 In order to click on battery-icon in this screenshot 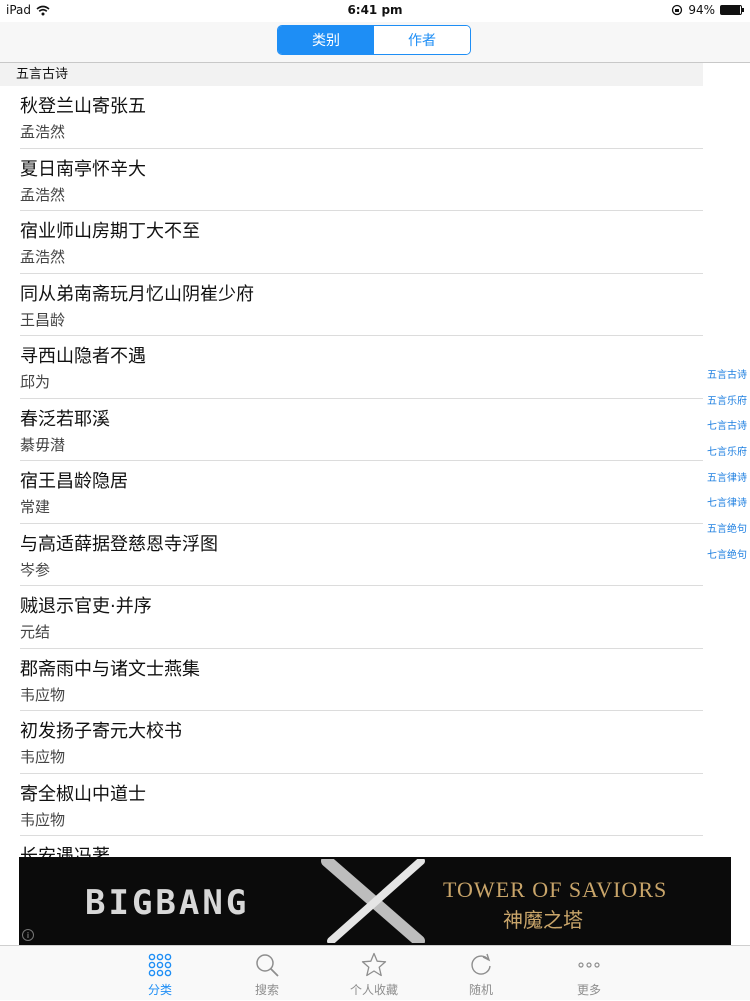, I will do `click(732, 10)`.